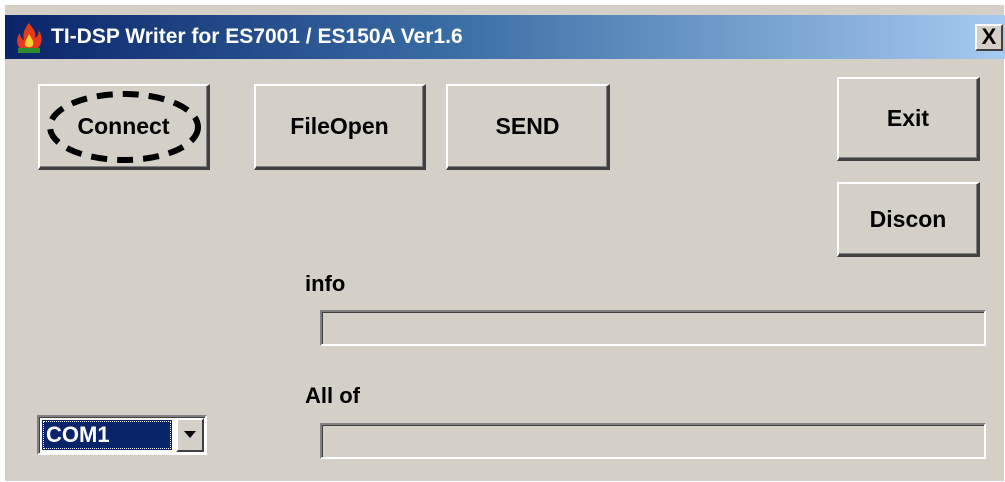 The image size is (1005, 482). I want to click on exit-button-label: Exit, so click(908, 118).